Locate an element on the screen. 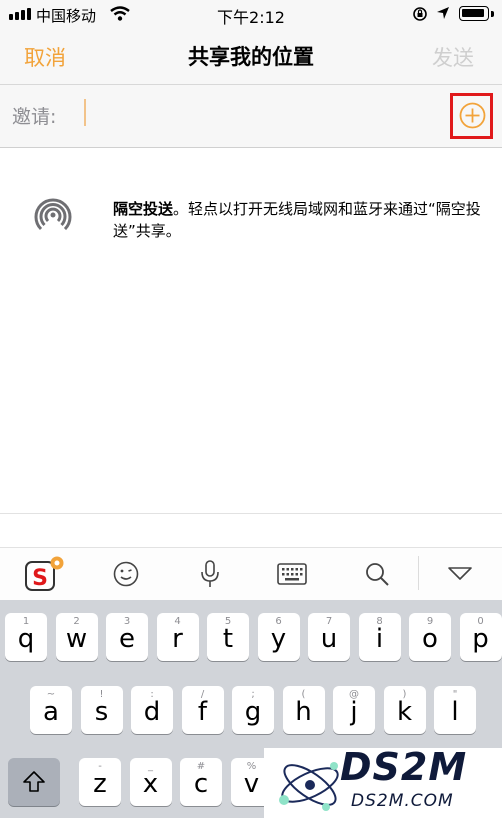 This screenshot has width=502, height=818. key-label: h is located at coordinates (303, 712).